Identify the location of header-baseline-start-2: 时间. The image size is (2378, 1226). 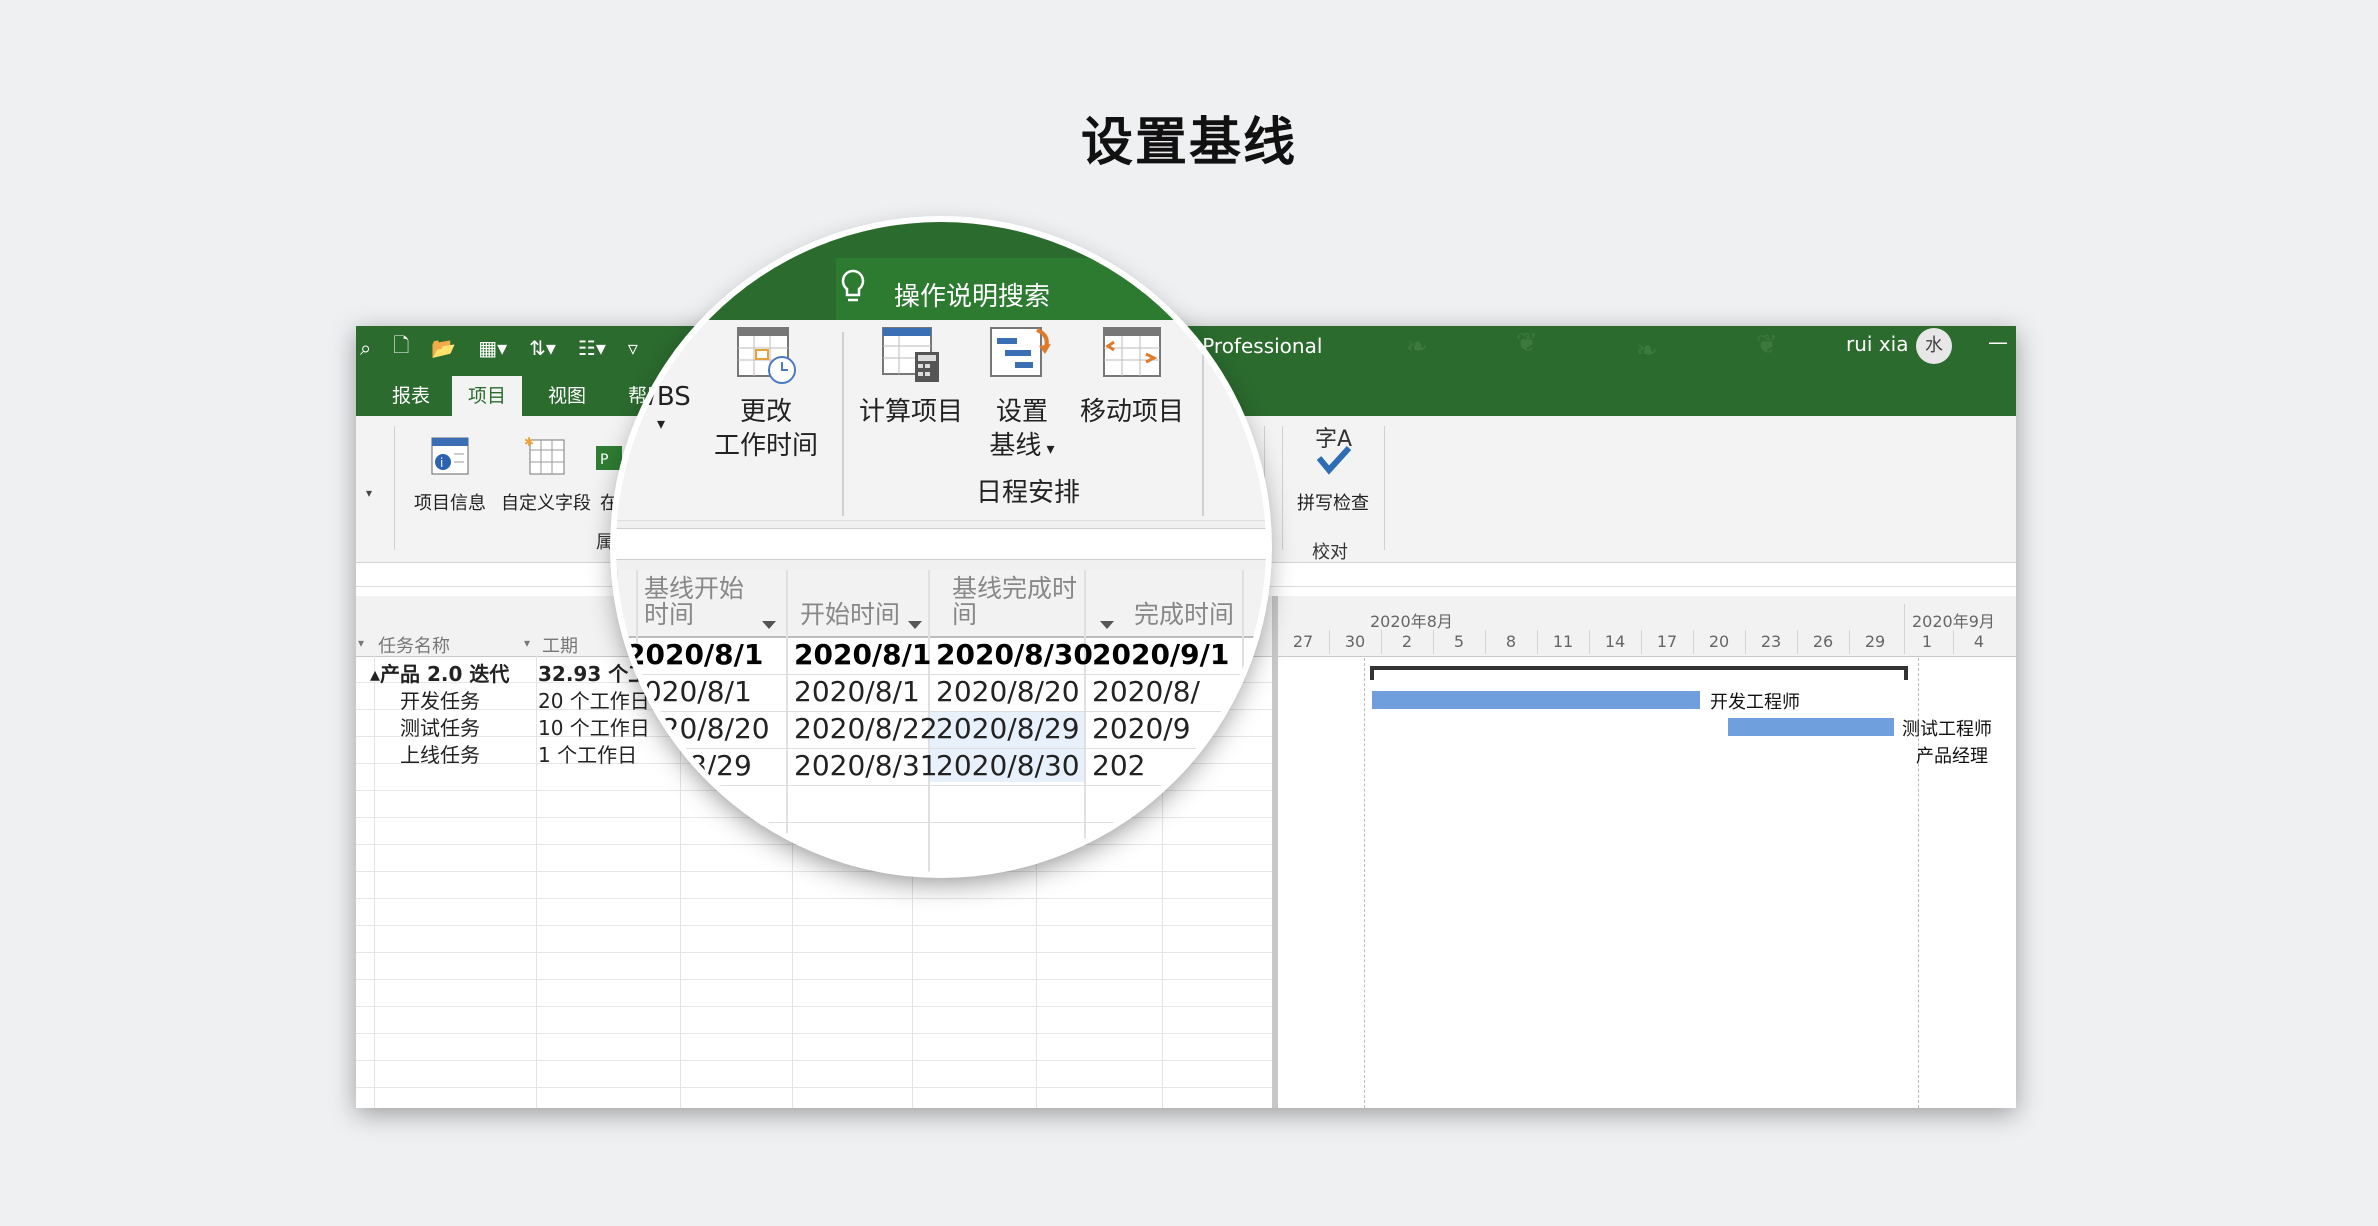
(669, 614).